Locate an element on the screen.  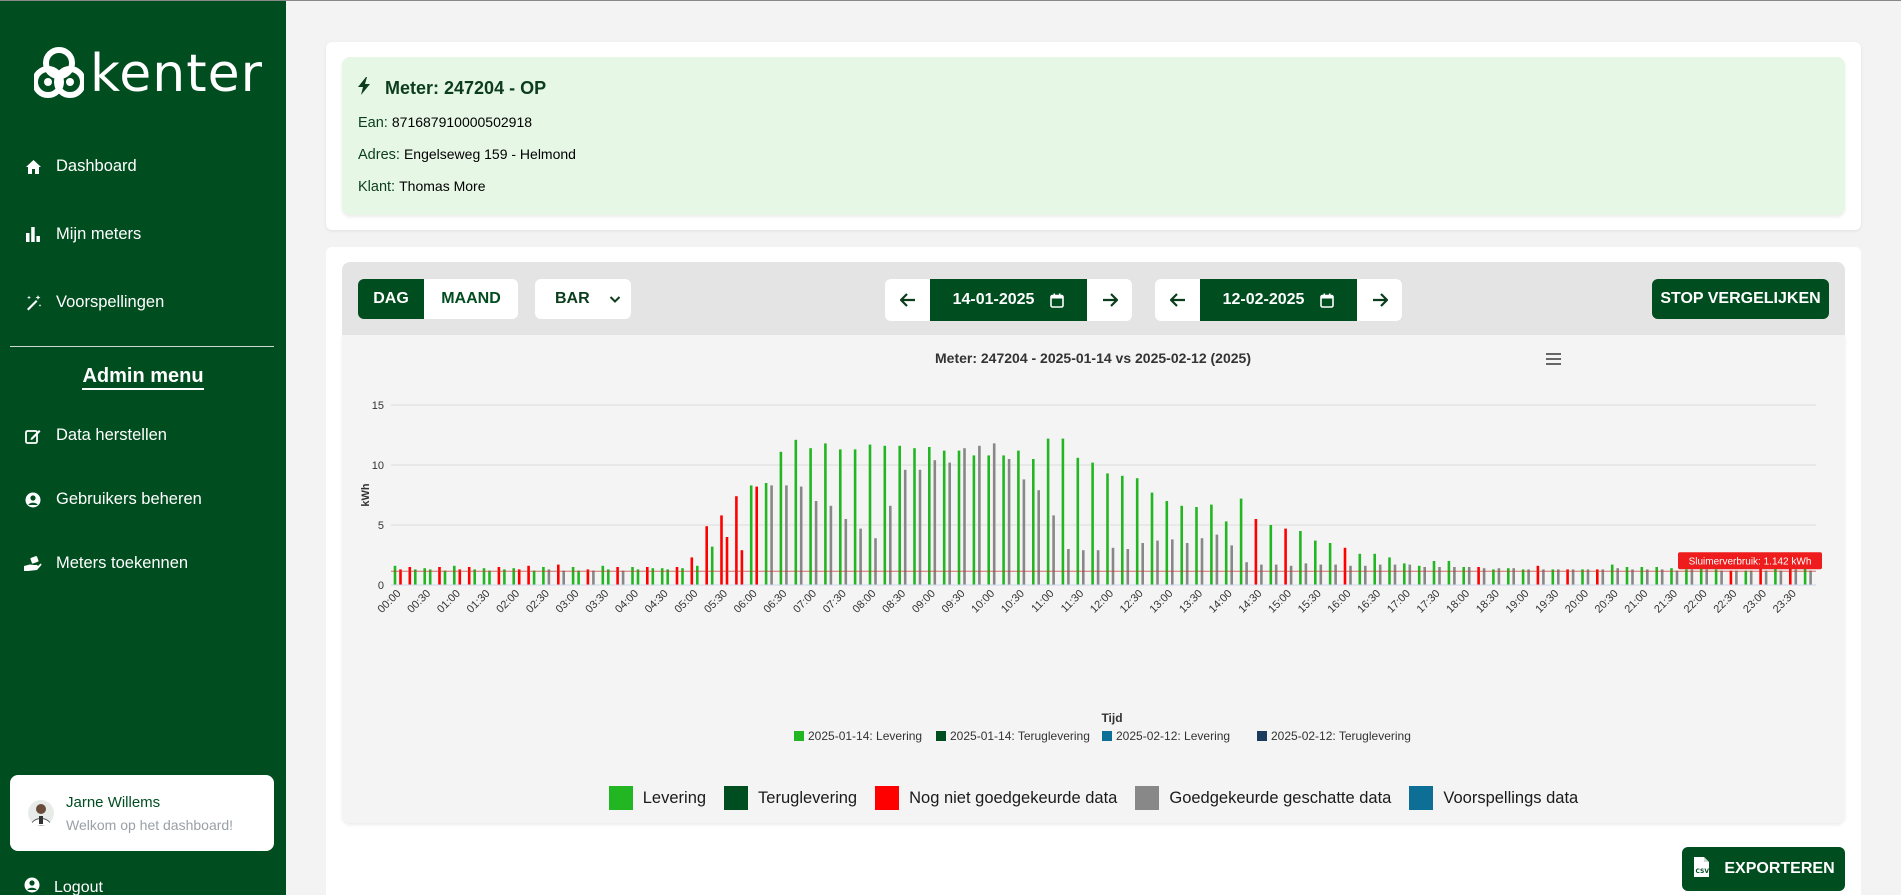
x-tick-label: 08:30 is located at coordinates (894, 602).